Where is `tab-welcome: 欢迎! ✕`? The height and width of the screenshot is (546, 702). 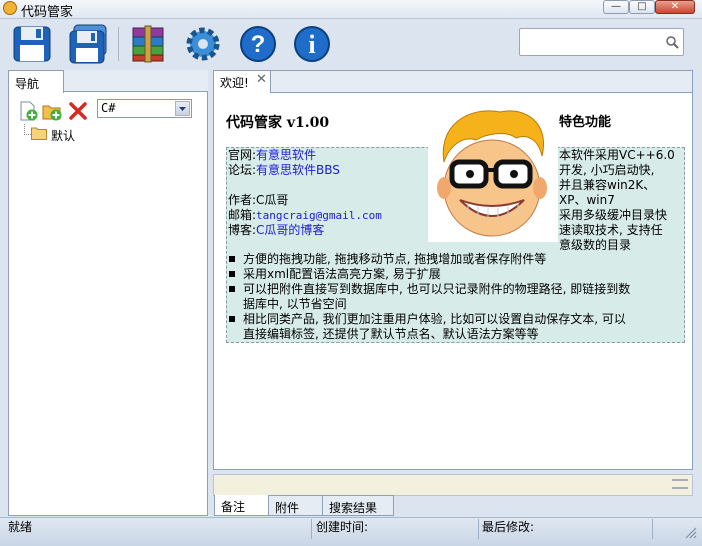
tab-welcome: 欢迎! ✕ is located at coordinates (242, 82).